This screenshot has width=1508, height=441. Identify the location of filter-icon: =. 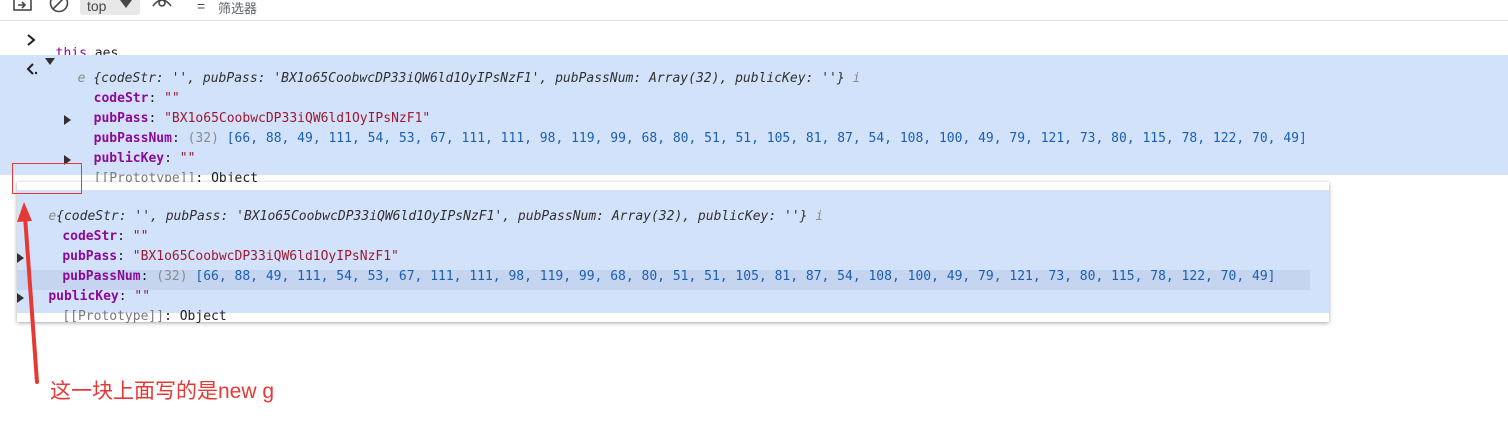
(201, 7).